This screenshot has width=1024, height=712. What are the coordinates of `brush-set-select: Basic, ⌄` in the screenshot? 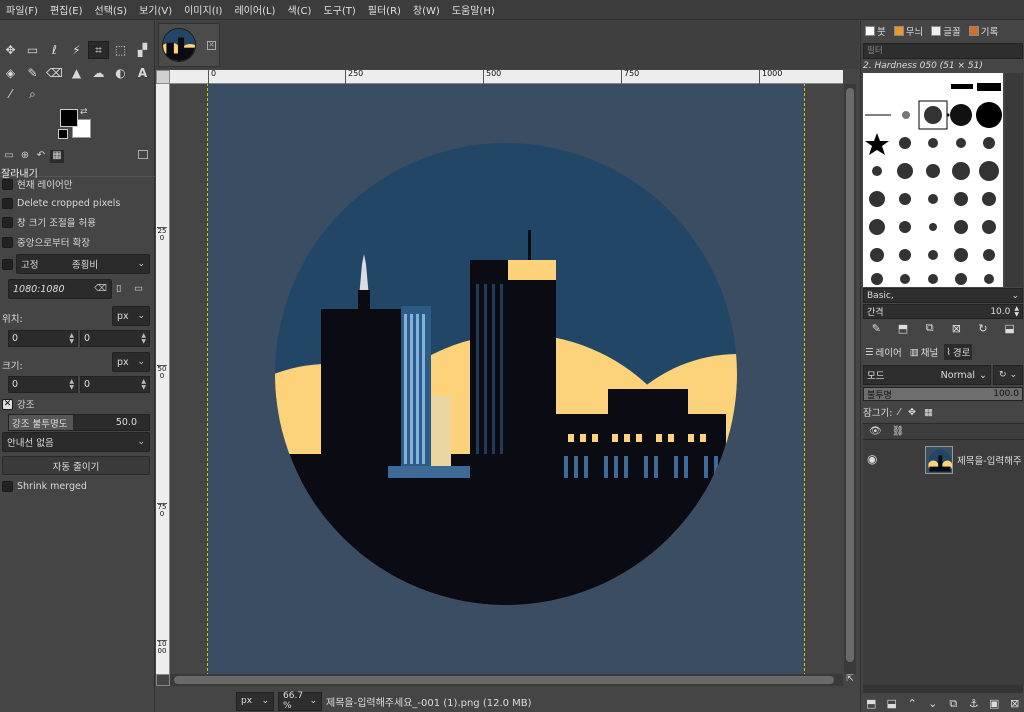 It's located at (943, 295).